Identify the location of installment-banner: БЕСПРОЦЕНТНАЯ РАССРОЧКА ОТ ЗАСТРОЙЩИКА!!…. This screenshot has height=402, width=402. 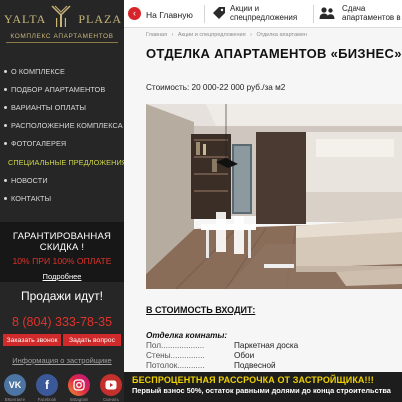
(263, 387).